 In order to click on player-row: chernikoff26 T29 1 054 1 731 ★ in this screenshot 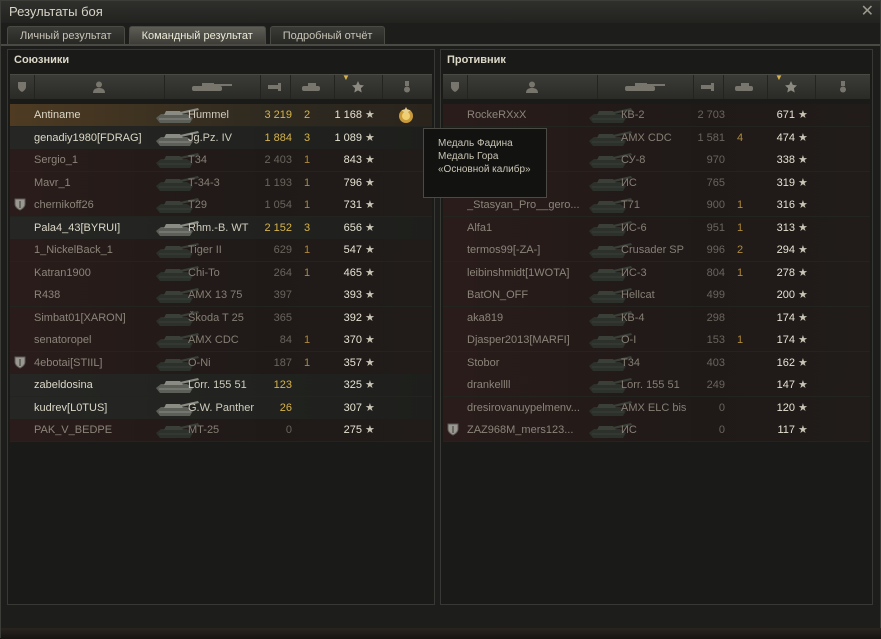, I will do `click(221, 205)`.